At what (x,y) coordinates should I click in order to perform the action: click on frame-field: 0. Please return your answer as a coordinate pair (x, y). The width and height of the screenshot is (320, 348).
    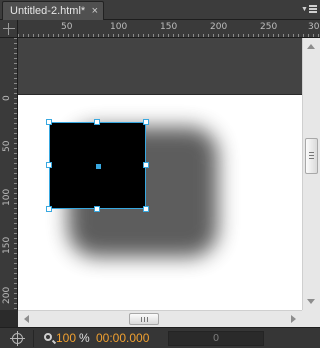
    Looking at the image, I should click on (216, 338).